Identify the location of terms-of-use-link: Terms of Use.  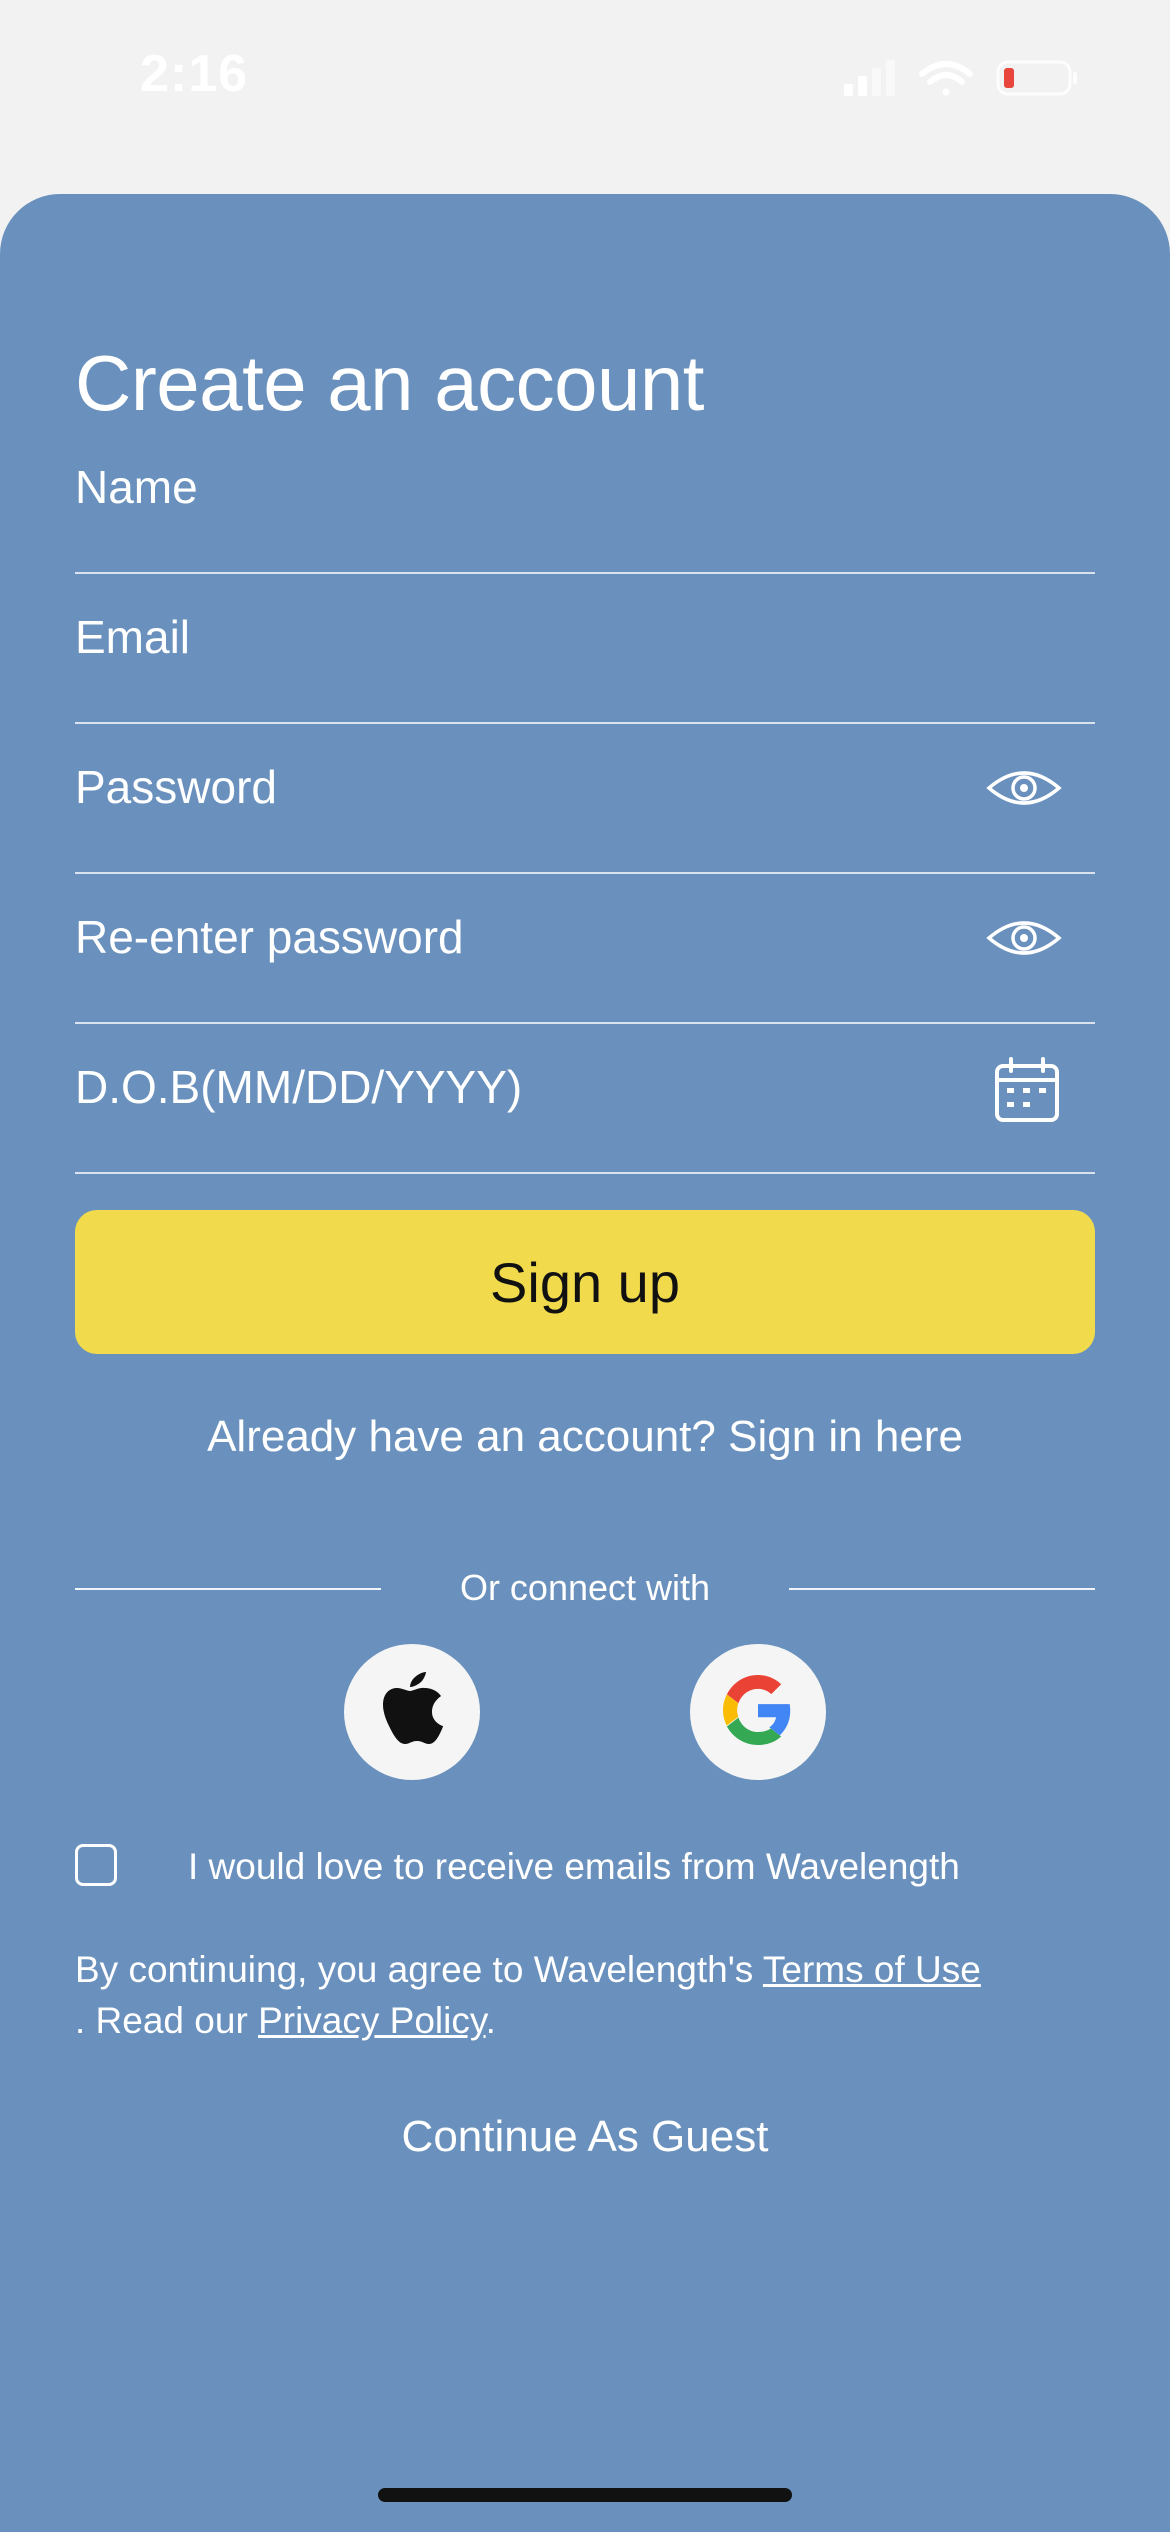
(872, 1969).